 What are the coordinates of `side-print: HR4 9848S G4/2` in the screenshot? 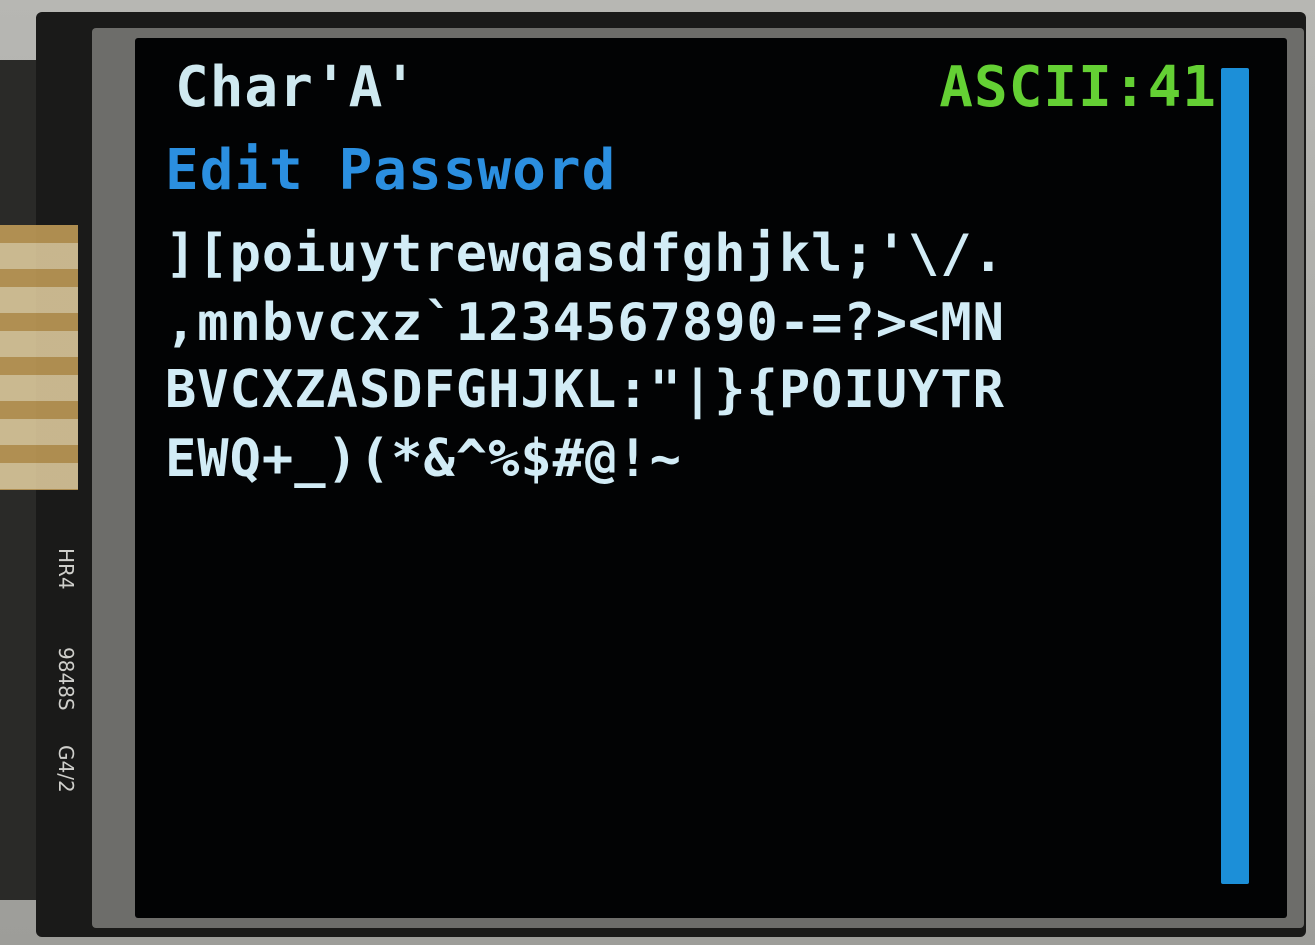 It's located at (68, 678).